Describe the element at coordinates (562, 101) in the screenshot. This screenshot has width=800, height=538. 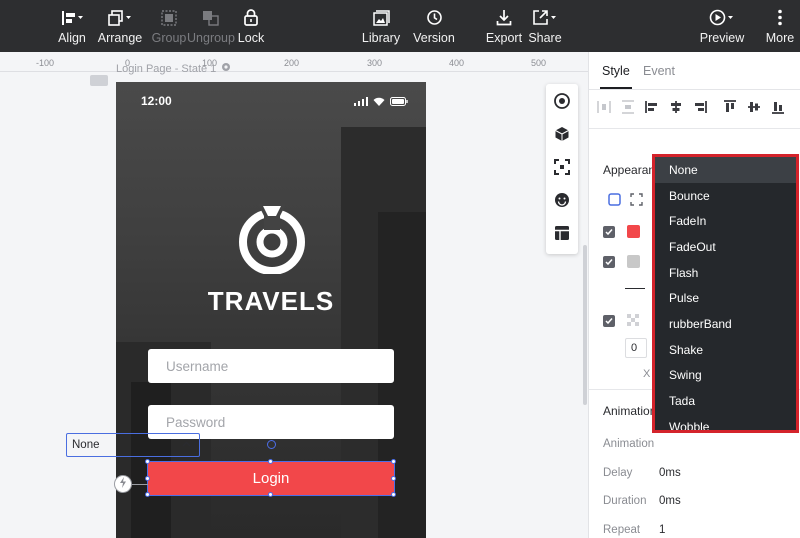
I see `target-icon` at that location.